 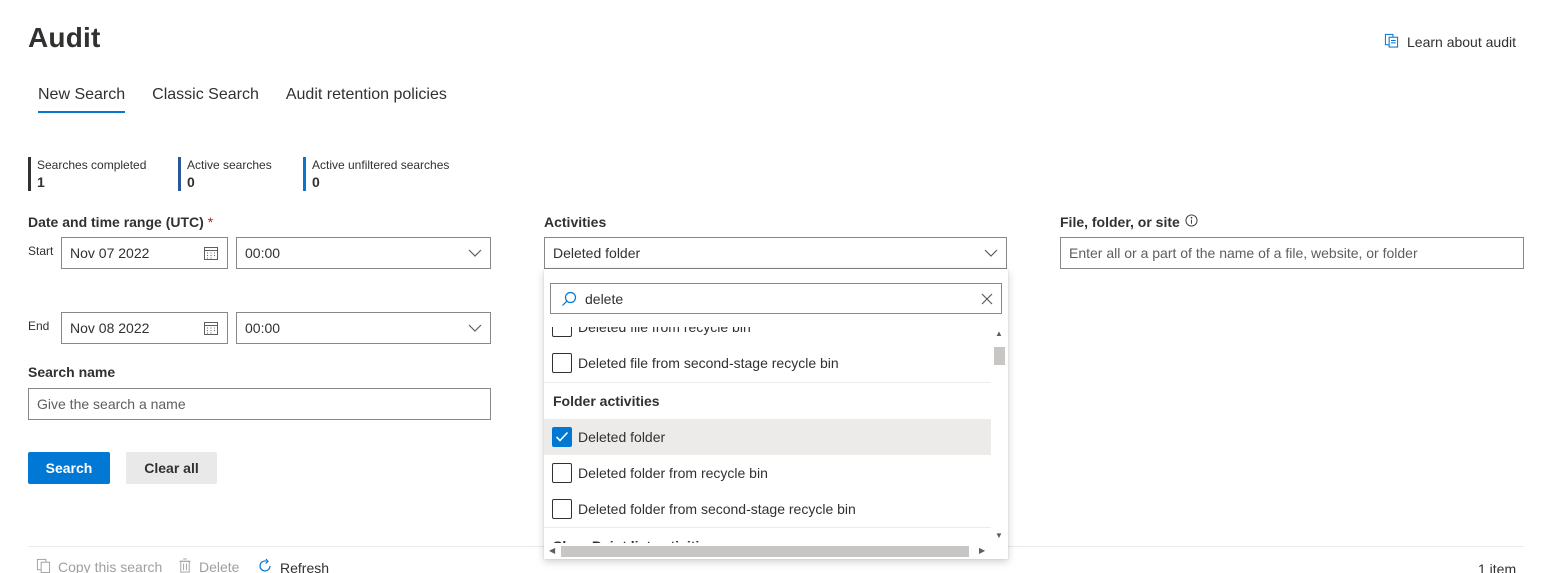 I want to click on checkbox-checked, so click(x=562, y=437).